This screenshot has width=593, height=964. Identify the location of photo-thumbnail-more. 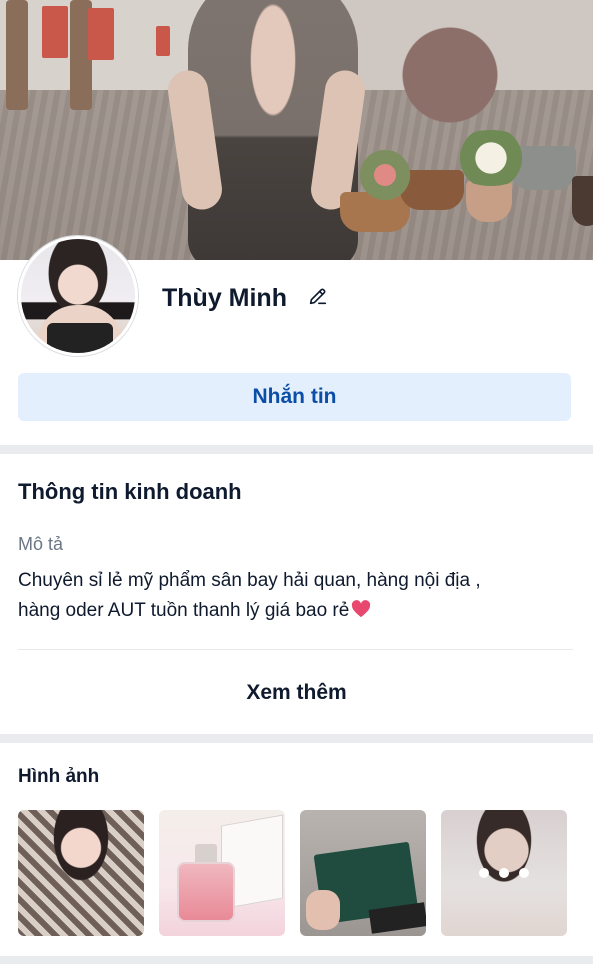
(504, 873).